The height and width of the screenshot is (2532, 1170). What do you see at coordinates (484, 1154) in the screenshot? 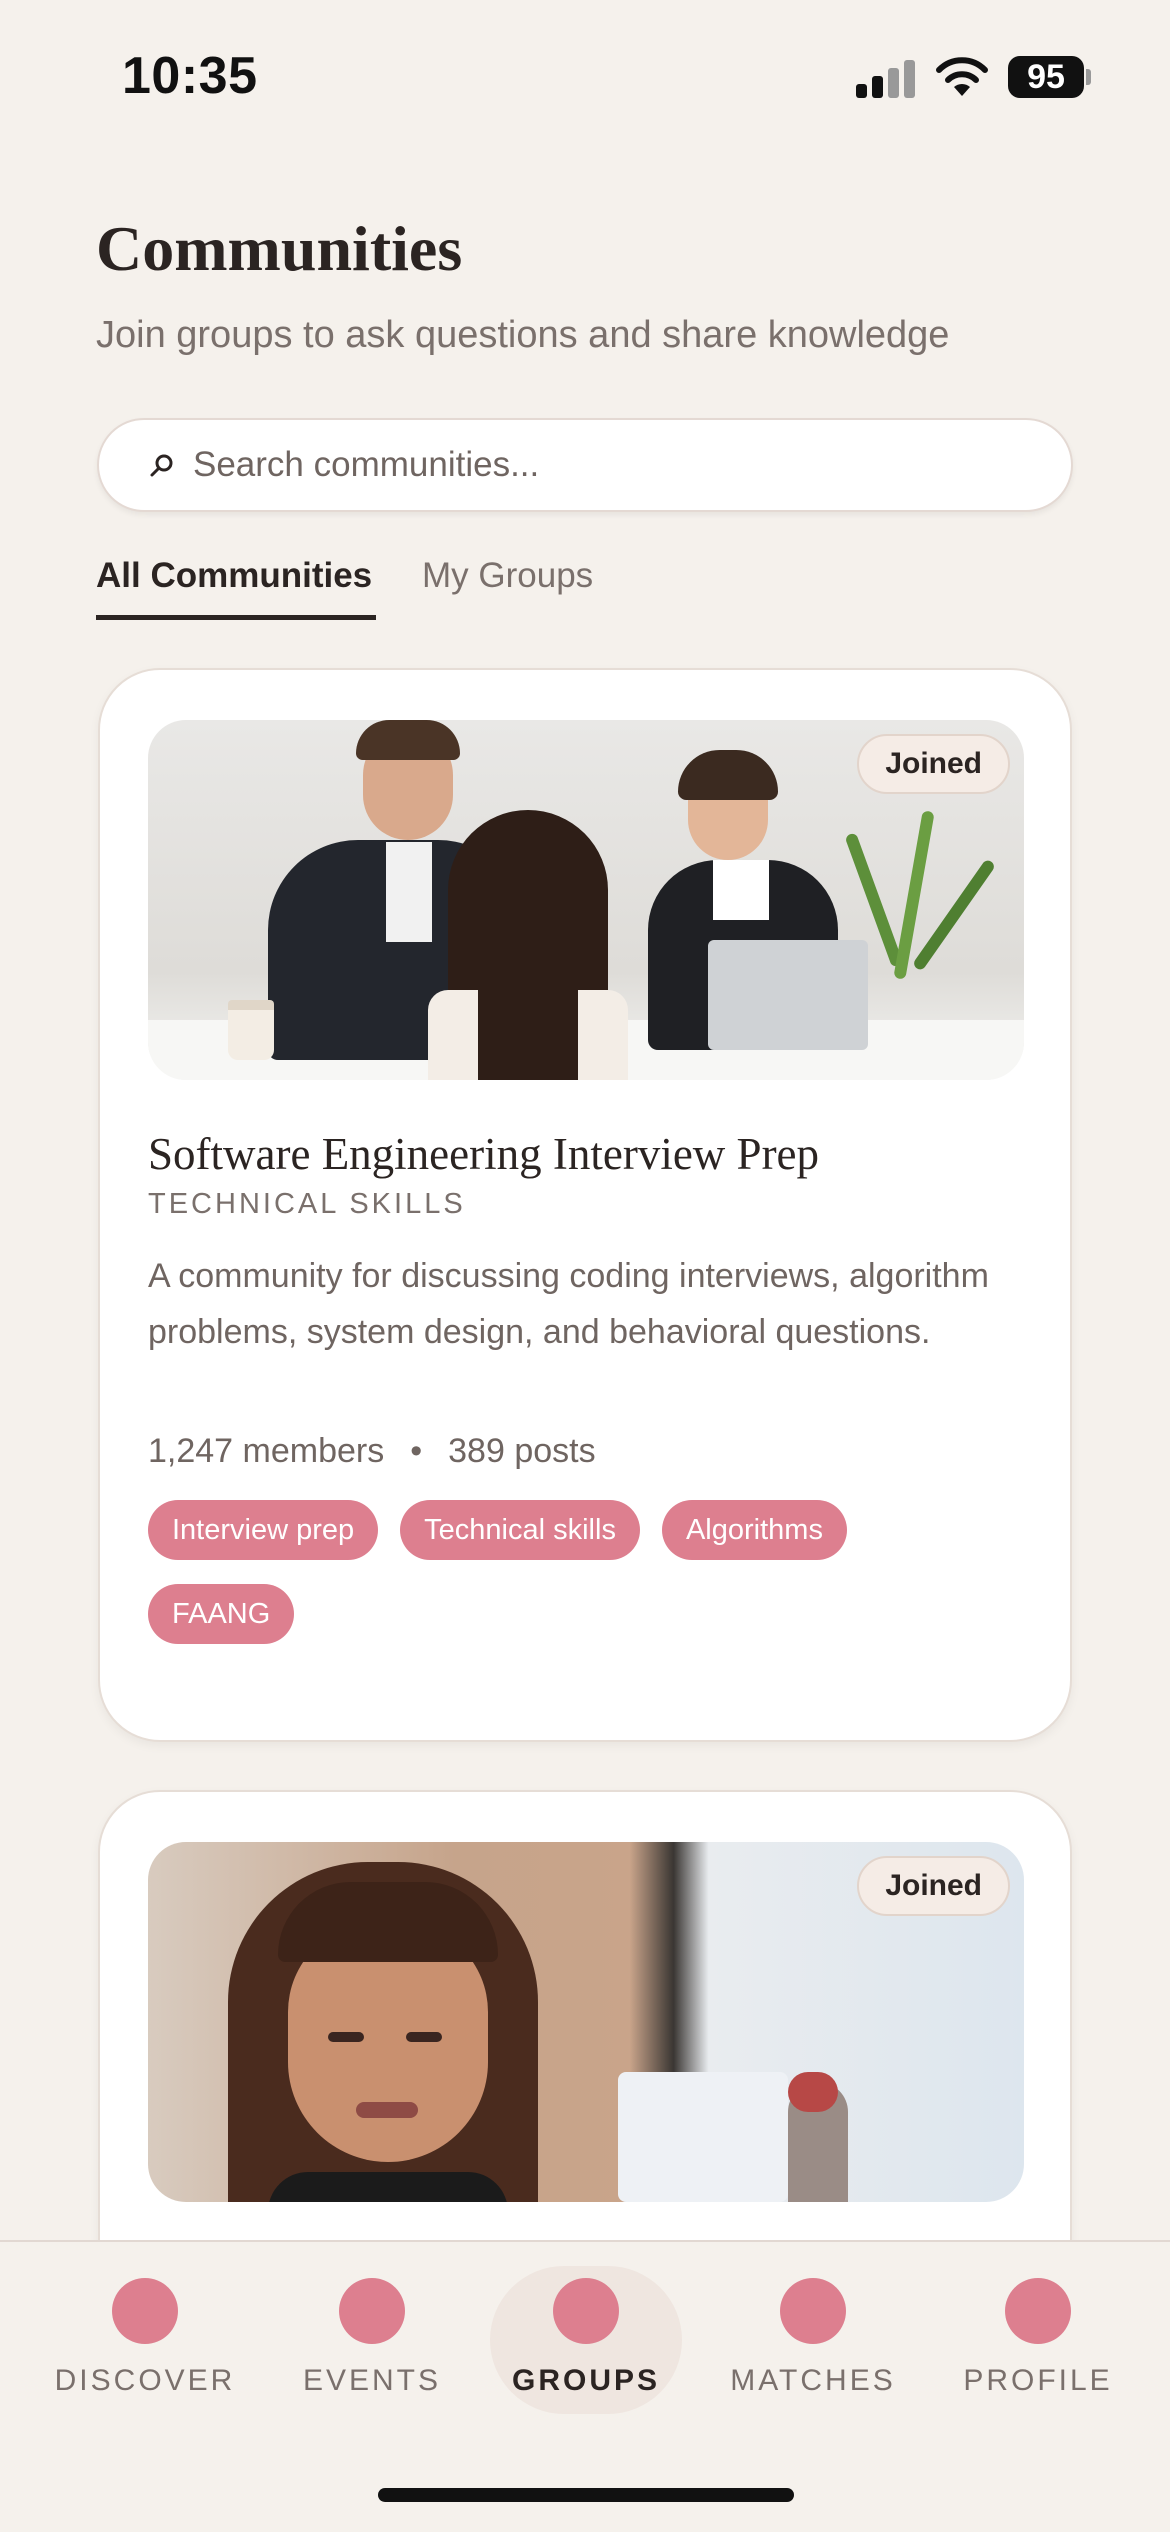
I see `community-title: Software Engineering Interview Prep` at bounding box center [484, 1154].